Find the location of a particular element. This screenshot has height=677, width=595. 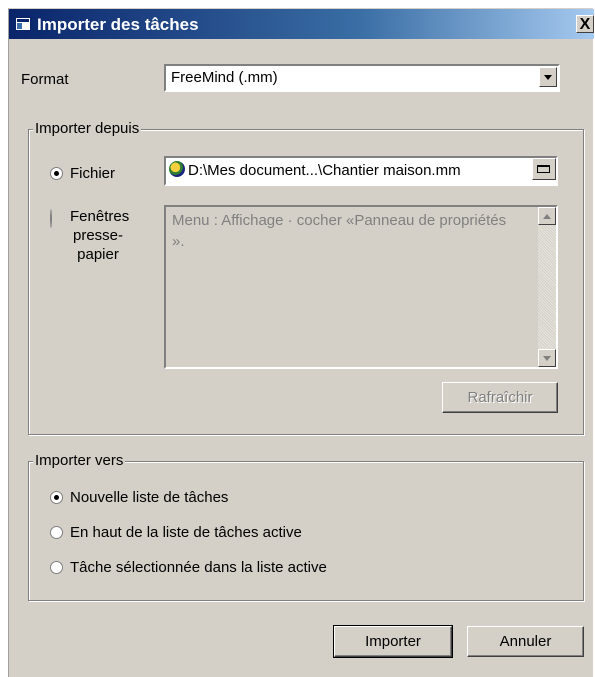

clipboard-scrollbar is located at coordinates (547, 287).